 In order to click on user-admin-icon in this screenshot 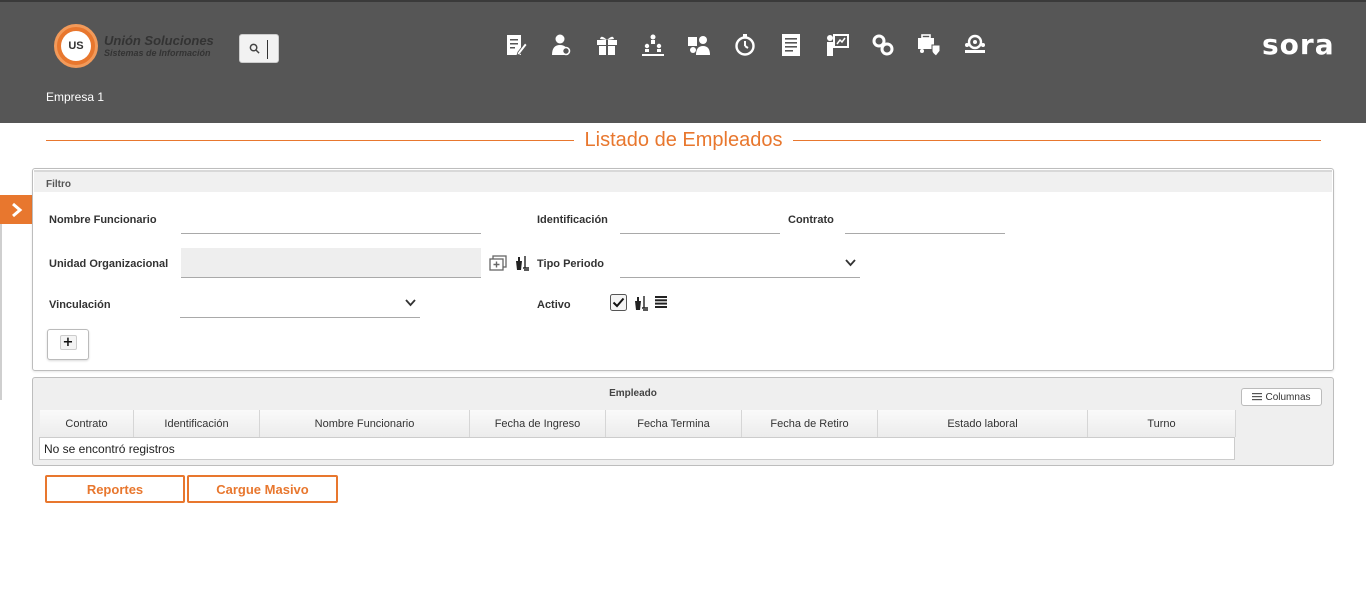, I will do `click(561, 45)`.